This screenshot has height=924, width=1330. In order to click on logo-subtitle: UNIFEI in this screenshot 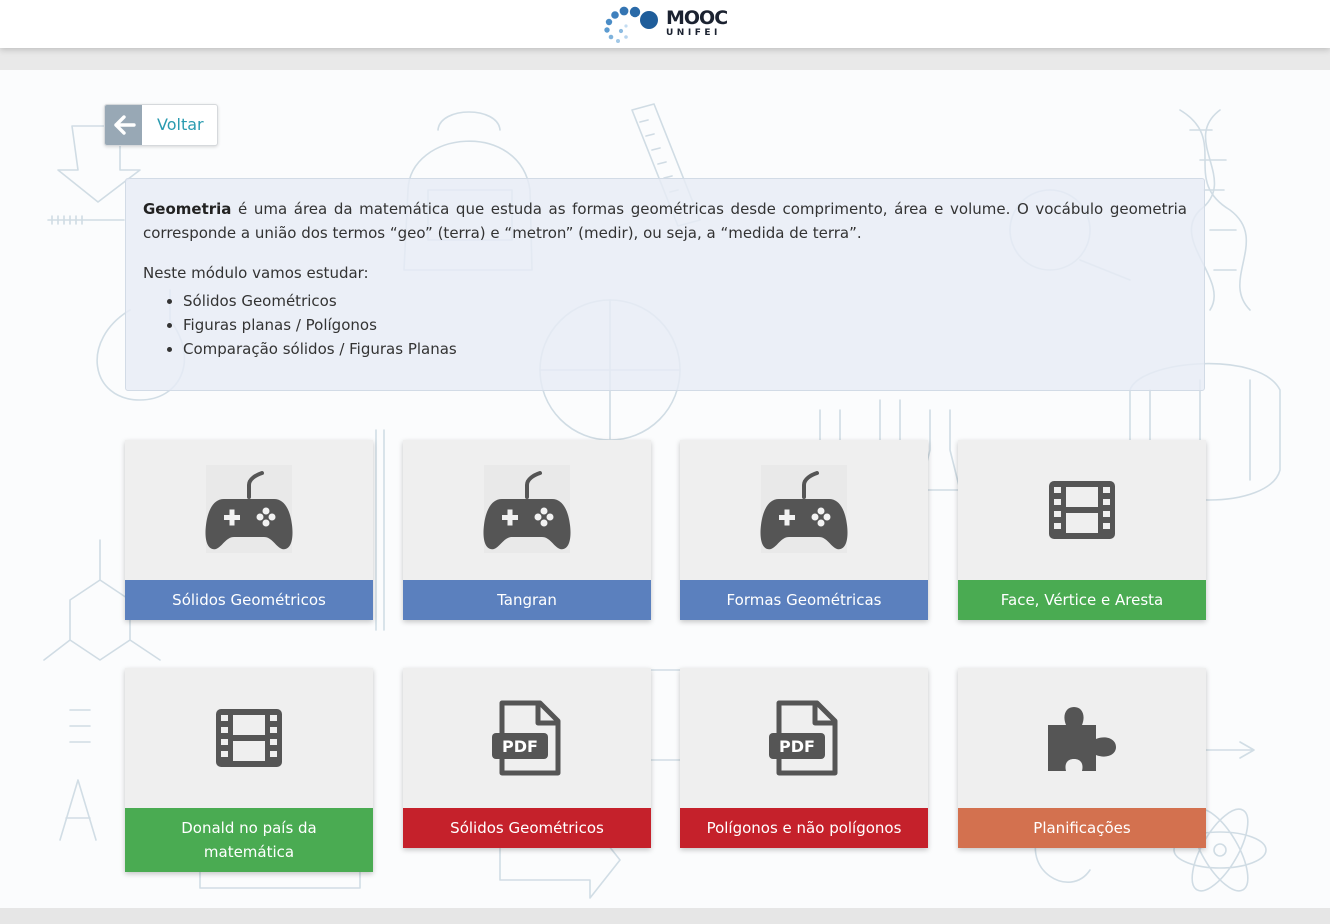, I will do `click(693, 33)`.